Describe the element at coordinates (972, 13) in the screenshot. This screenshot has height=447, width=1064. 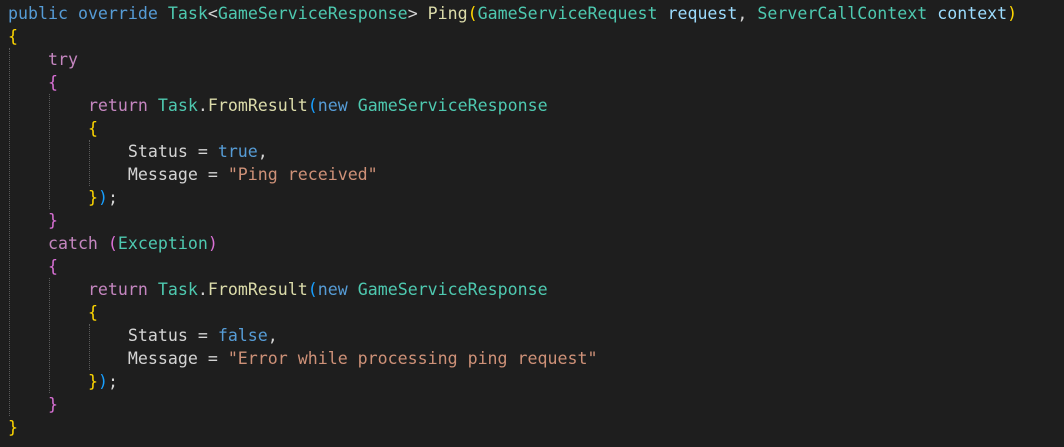
I see `code-token: context` at that location.